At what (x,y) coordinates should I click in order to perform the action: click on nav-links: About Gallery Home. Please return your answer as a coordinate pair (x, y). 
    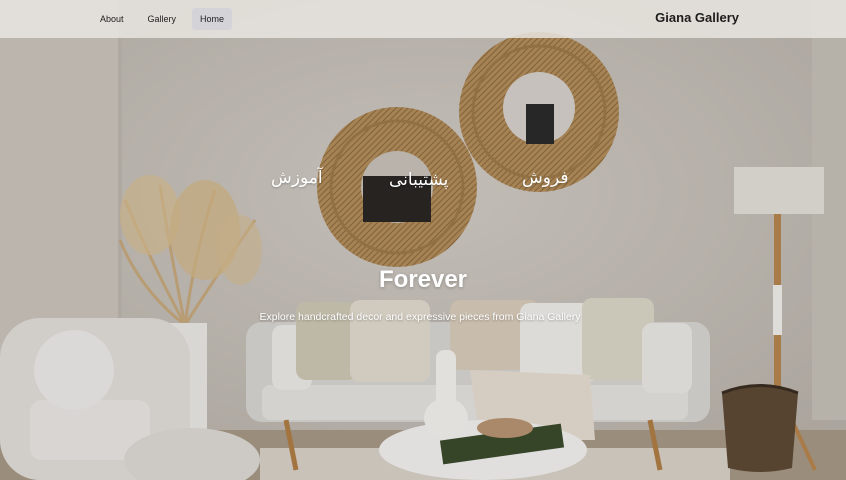
    Looking at the image, I should click on (162, 19).